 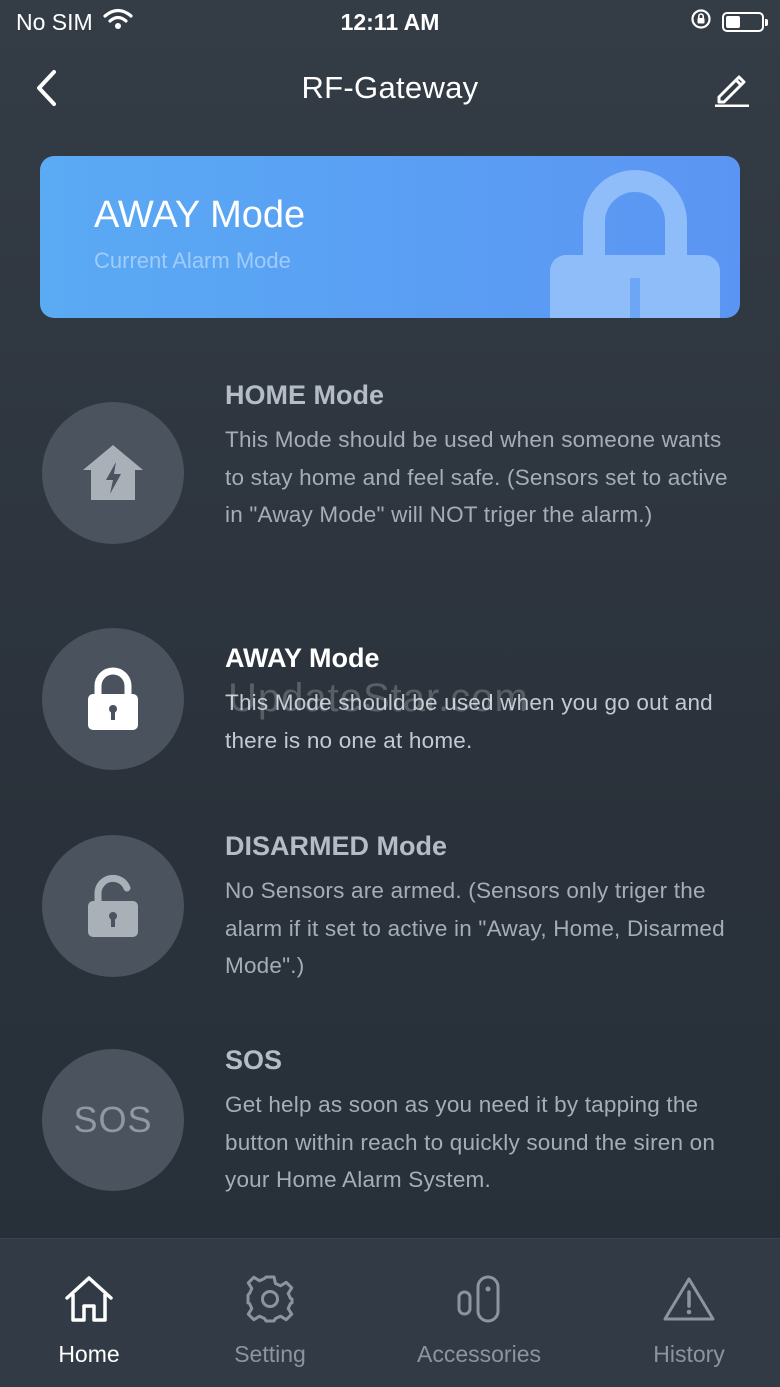 I want to click on gear-icon, so click(x=270, y=1299).